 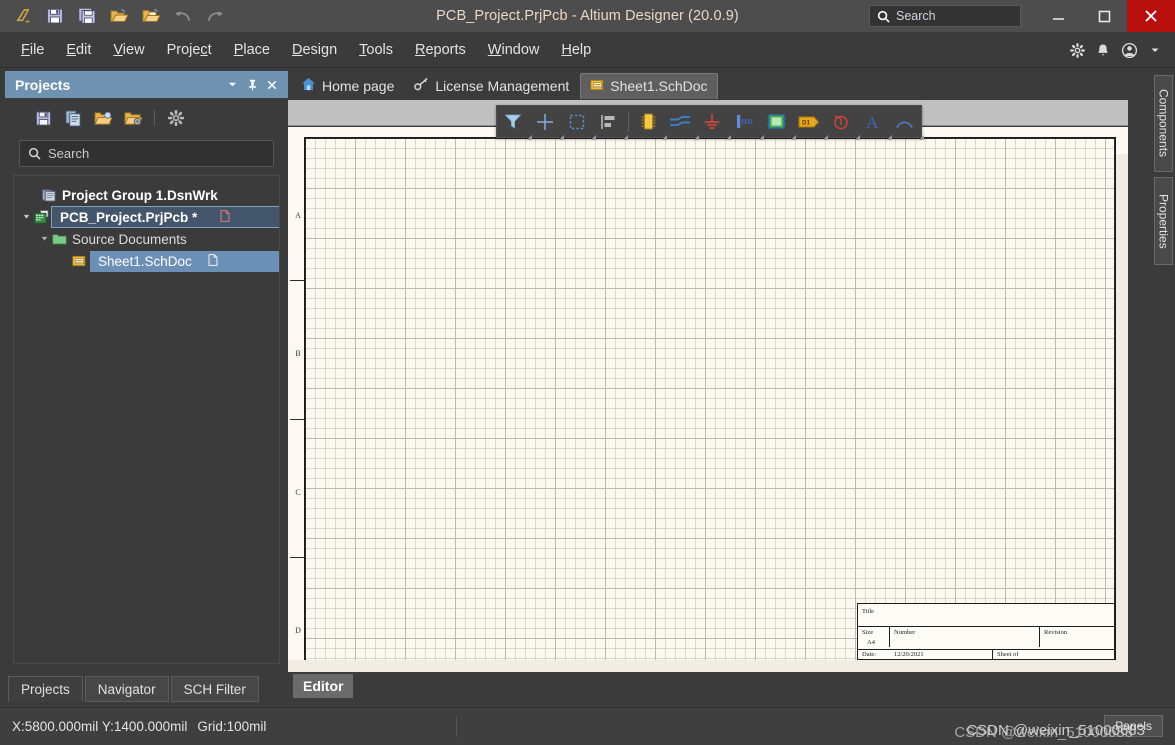 What do you see at coordinates (347, 86) in the screenshot?
I see `tab-home-page: Home page` at bounding box center [347, 86].